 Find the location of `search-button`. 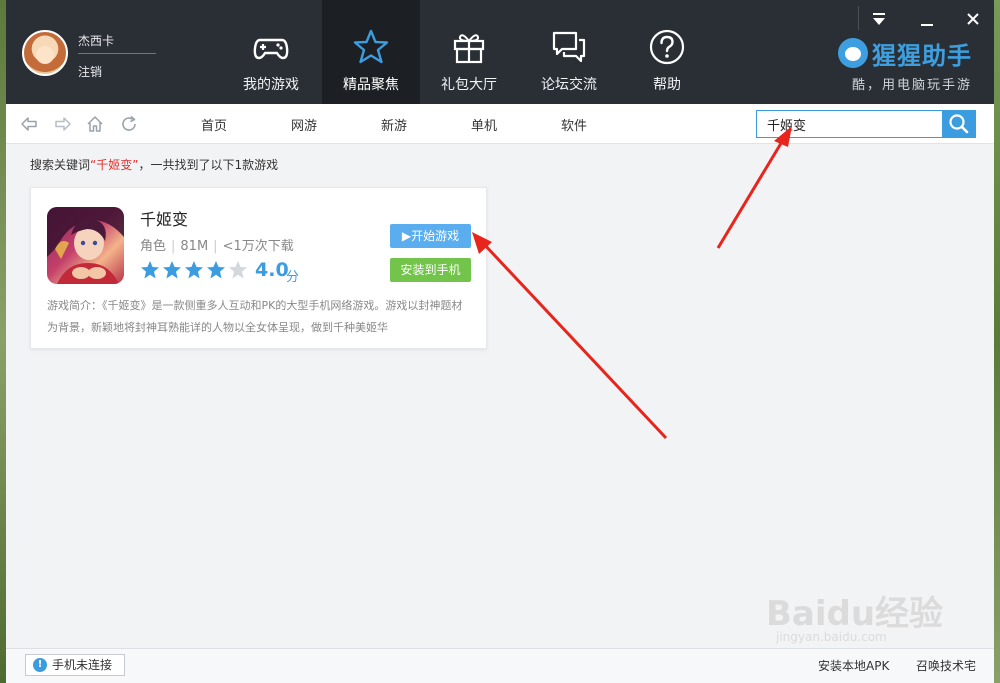

search-button is located at coordinates (959, 124).